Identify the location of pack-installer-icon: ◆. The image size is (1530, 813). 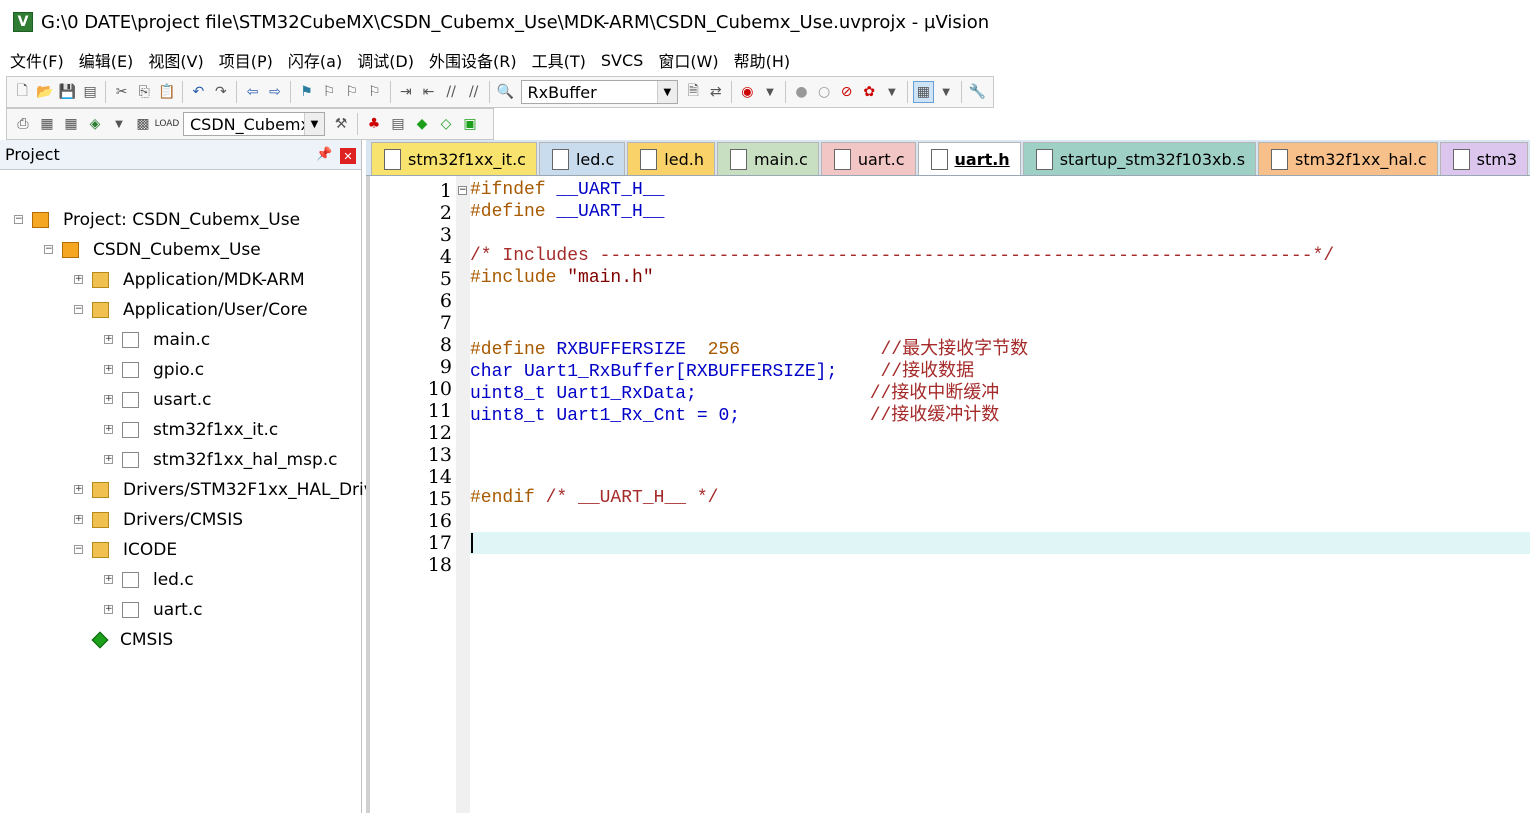
(422, 124).